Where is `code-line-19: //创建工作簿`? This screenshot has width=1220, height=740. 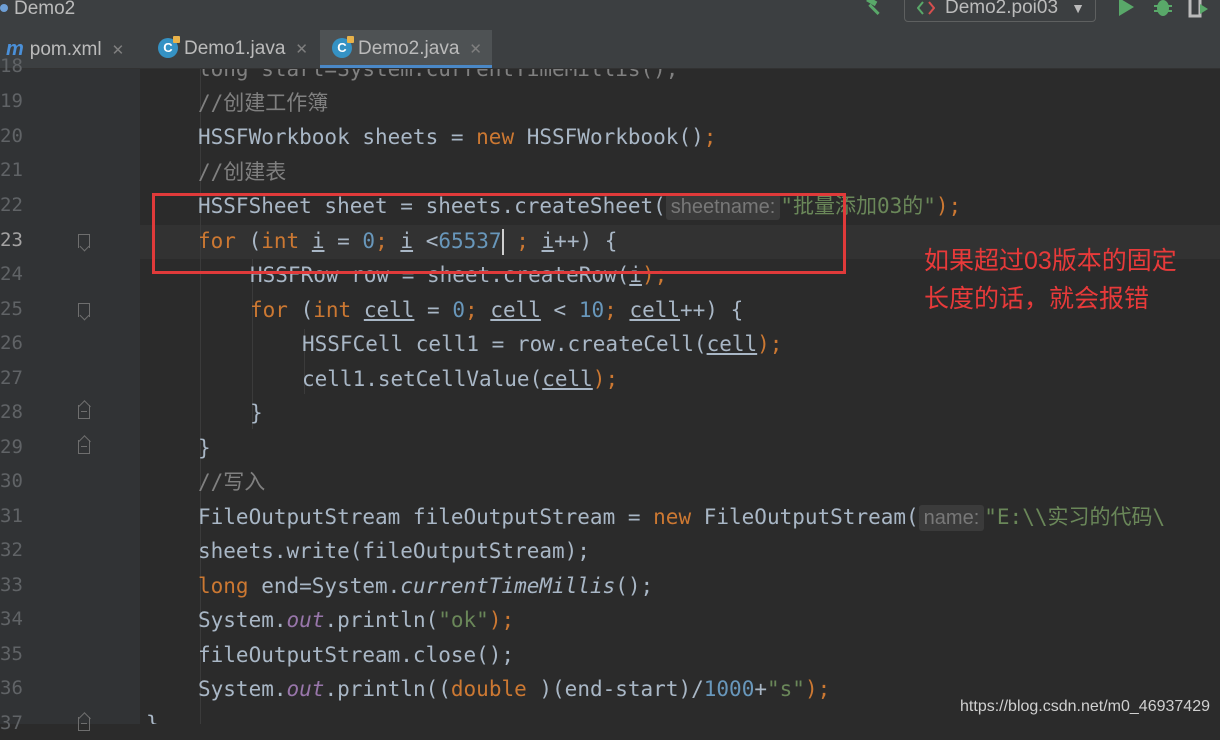
code-line-19: //创建工作簿 is located at coordinates (263, 103).